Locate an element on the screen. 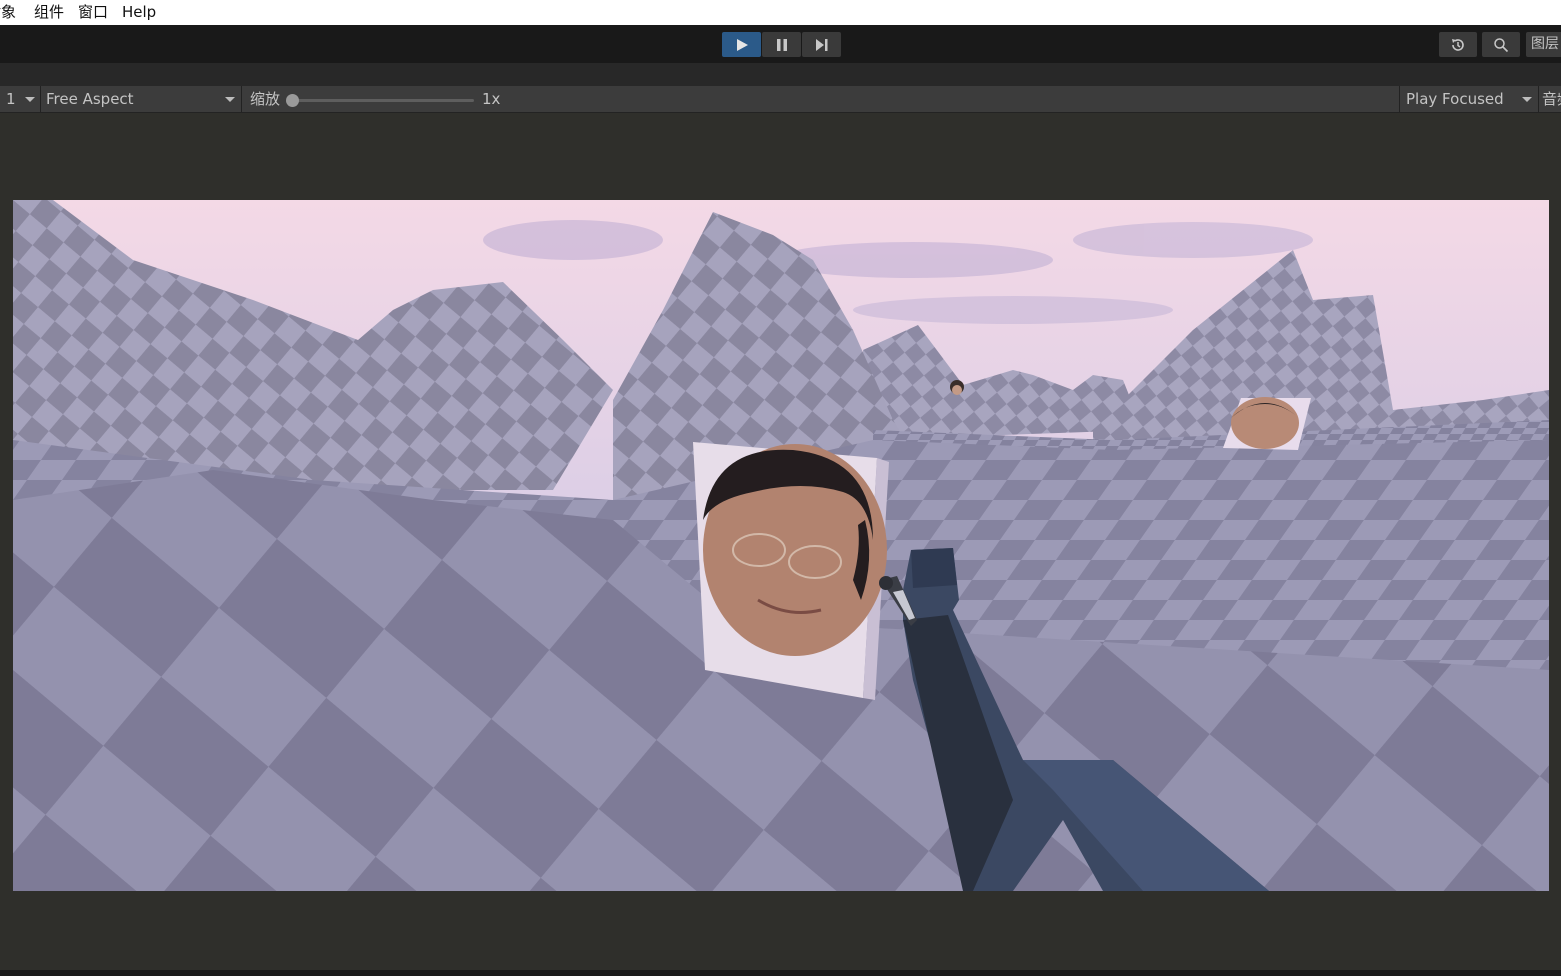  main-toolbar: 图层 is located at coordinates (780, 44).